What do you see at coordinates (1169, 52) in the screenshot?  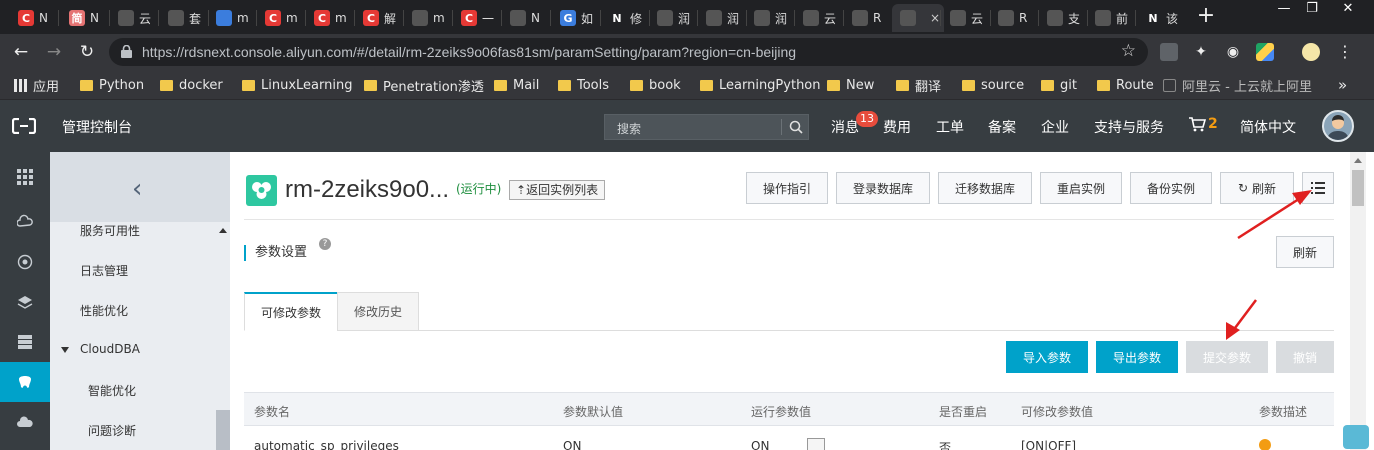 I see `extension-dots-icon` at bounding box center [1169, 52].